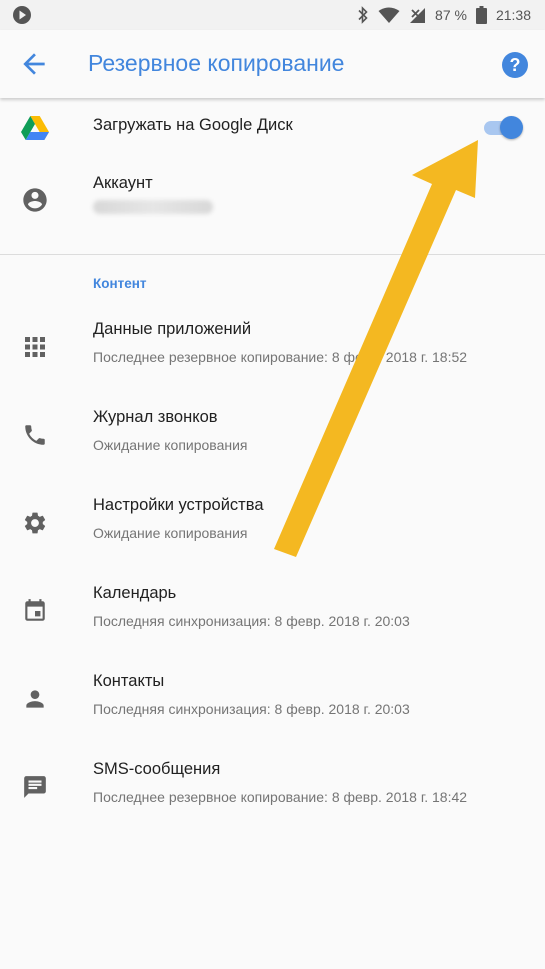  Describe the element at coordinates (135, 593) in the screenshot. I see `content-item-title: Календарь` at that location.